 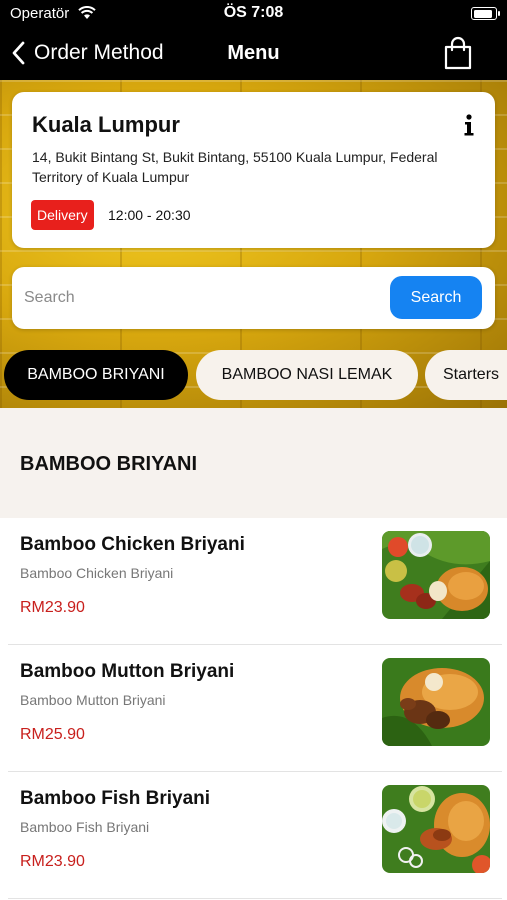 I want to click on back-button: Order Method, so click(x=88, y=53).